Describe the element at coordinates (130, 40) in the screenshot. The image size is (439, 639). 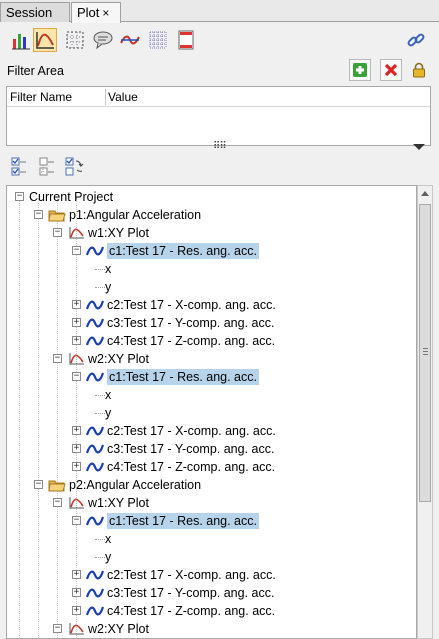
I see `curve-attributes-icon` at that location.